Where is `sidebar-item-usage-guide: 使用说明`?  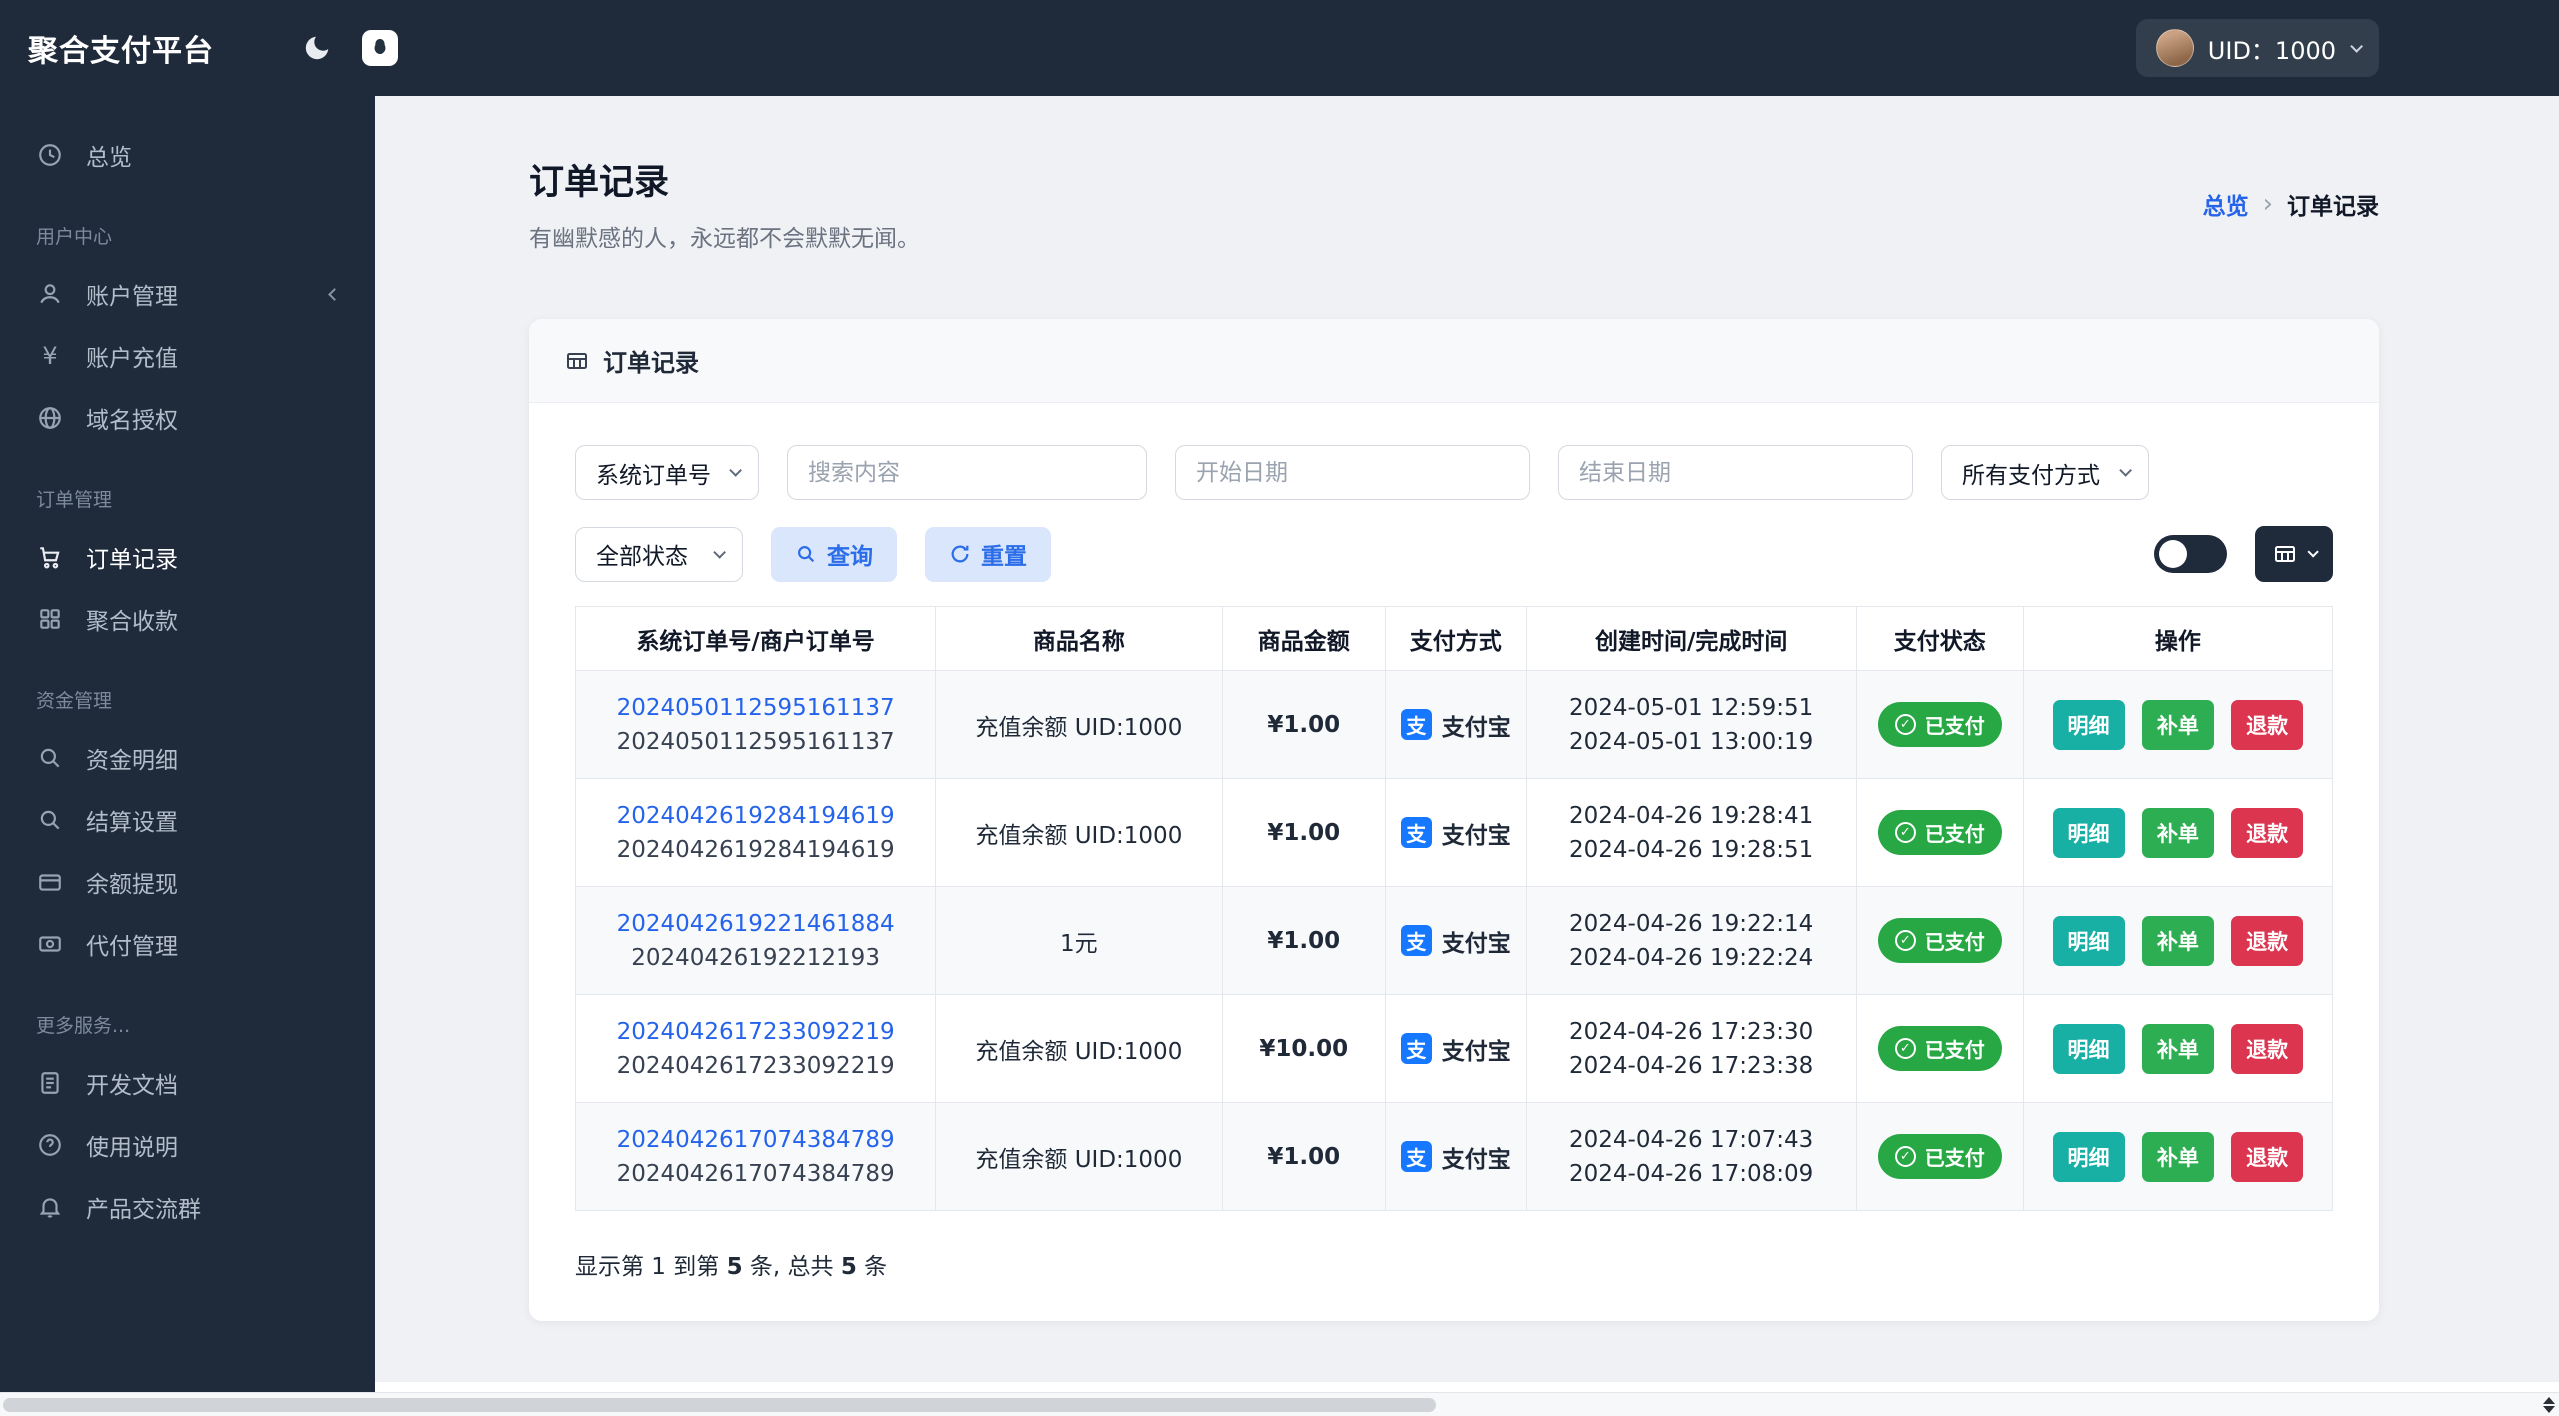
sidebar-item-usage-guide: 使用说明 is located at coordinates (187, 1145).